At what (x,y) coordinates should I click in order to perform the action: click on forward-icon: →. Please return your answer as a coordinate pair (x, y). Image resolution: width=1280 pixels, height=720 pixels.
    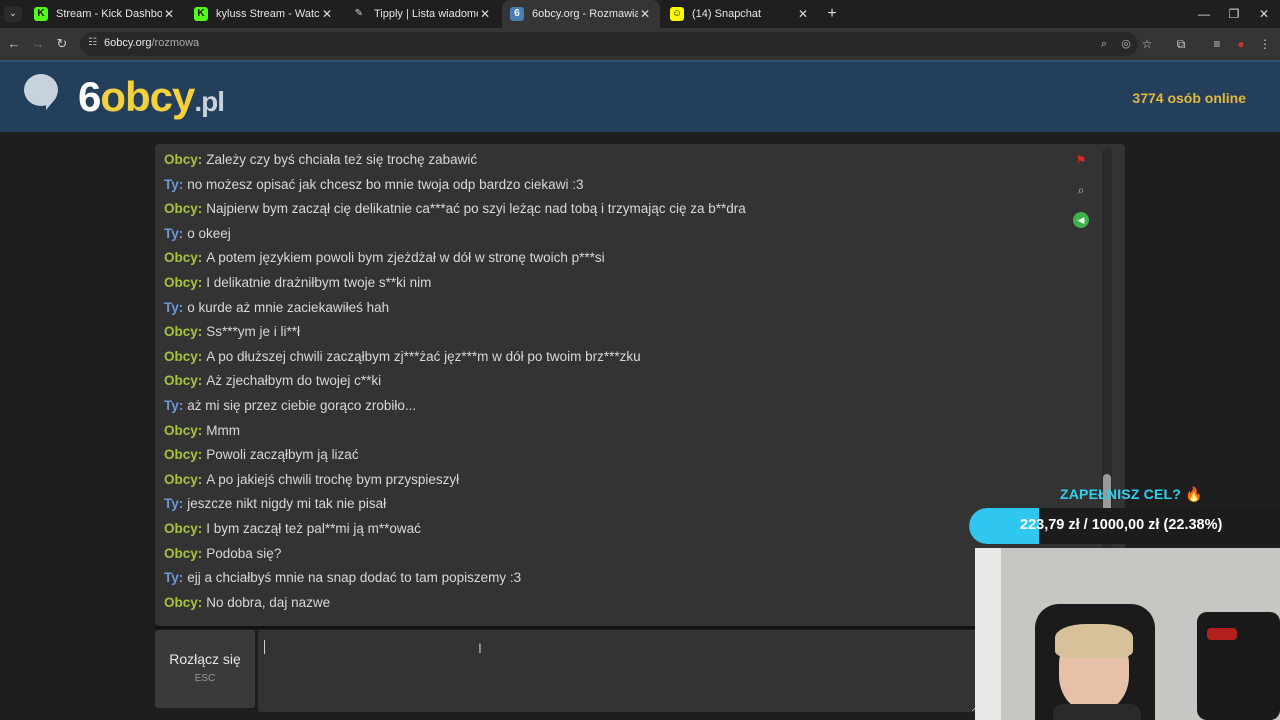
    Looking at the image, I should click on (38, 44).